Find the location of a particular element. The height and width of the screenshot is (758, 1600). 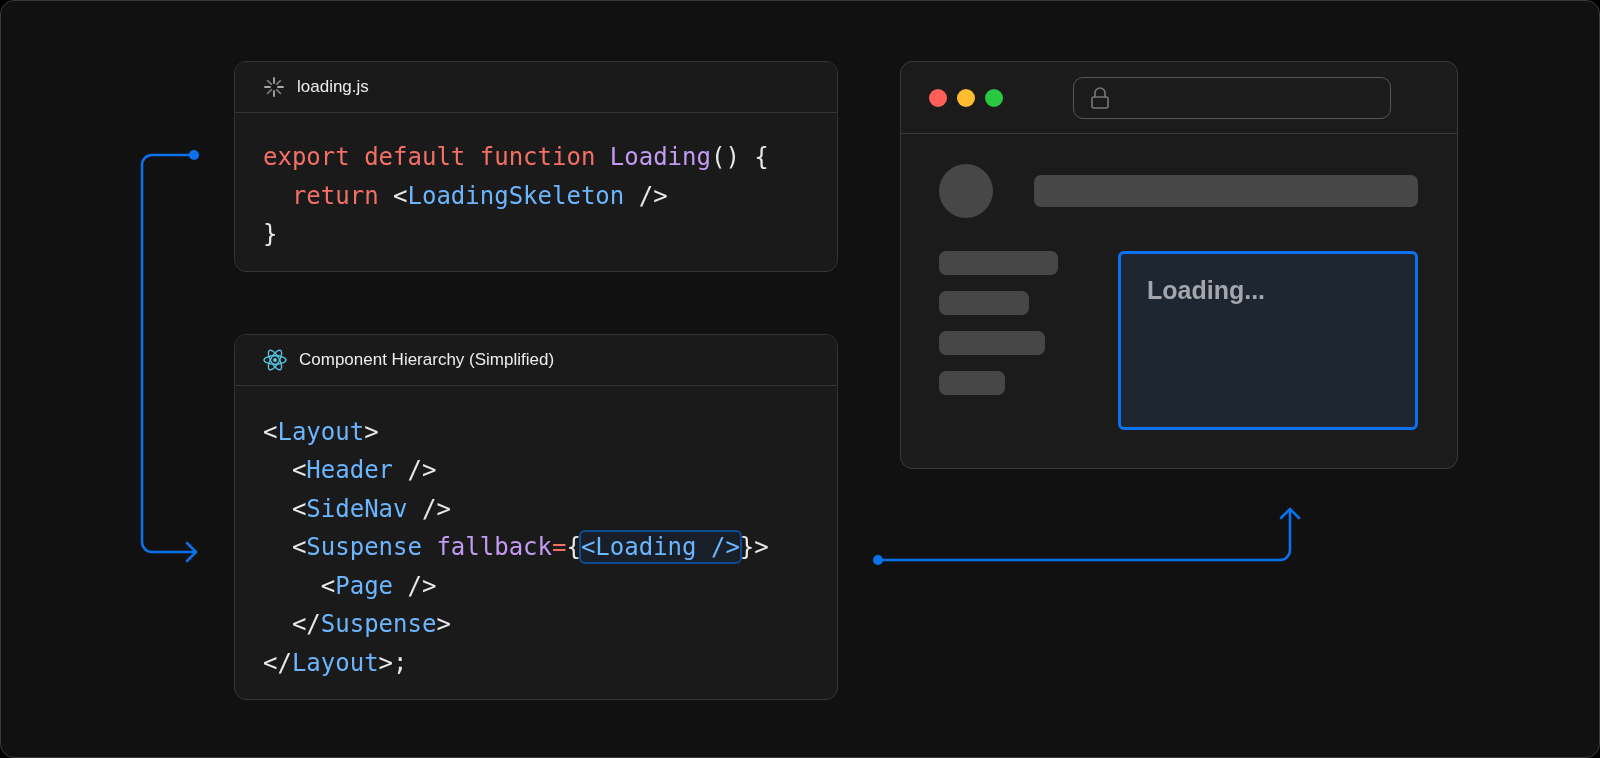

minimize-dot is located at coordinates (966, 97).